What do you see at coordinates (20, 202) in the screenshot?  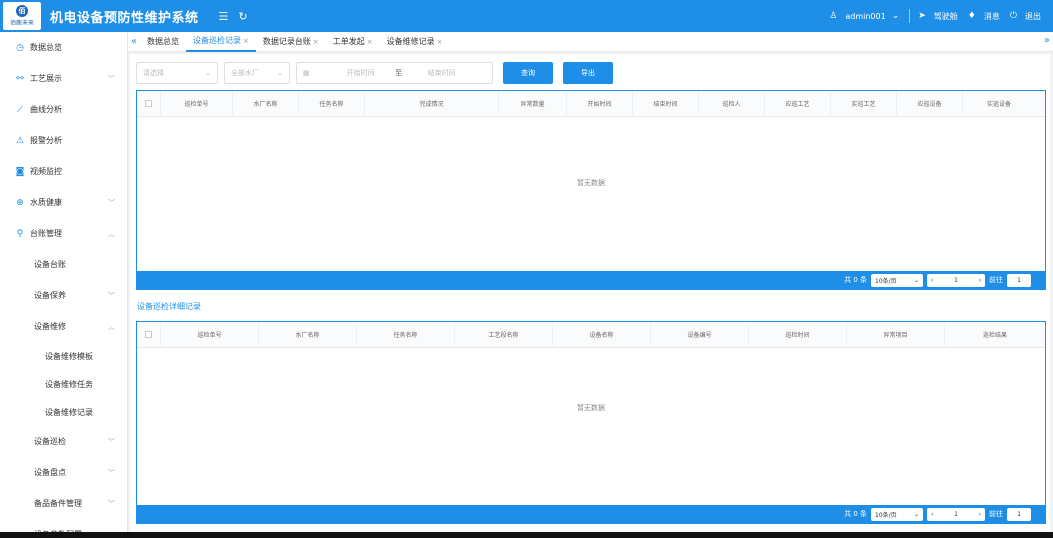 I see `water-quality-icon: ⊕` at bounding box center [20, 202].